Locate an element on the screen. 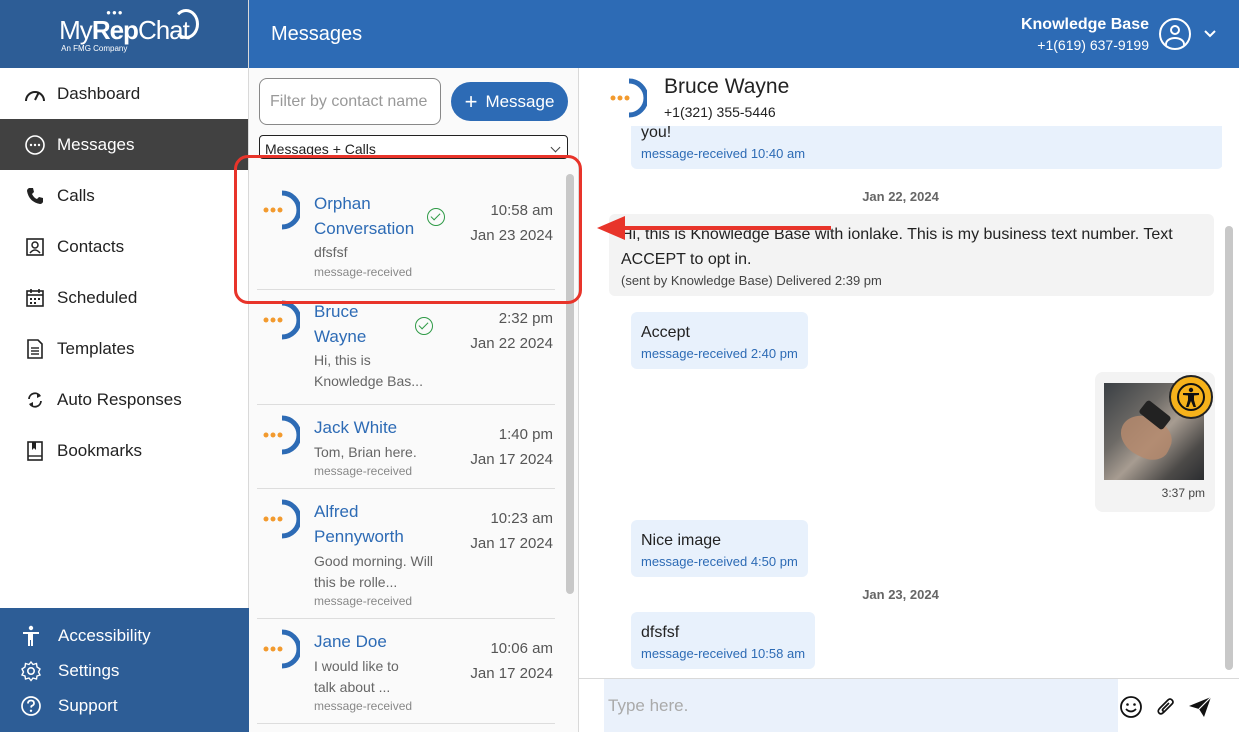 The image size is (1239, 732). contact-card-icon is located at coordinates (35, 247).